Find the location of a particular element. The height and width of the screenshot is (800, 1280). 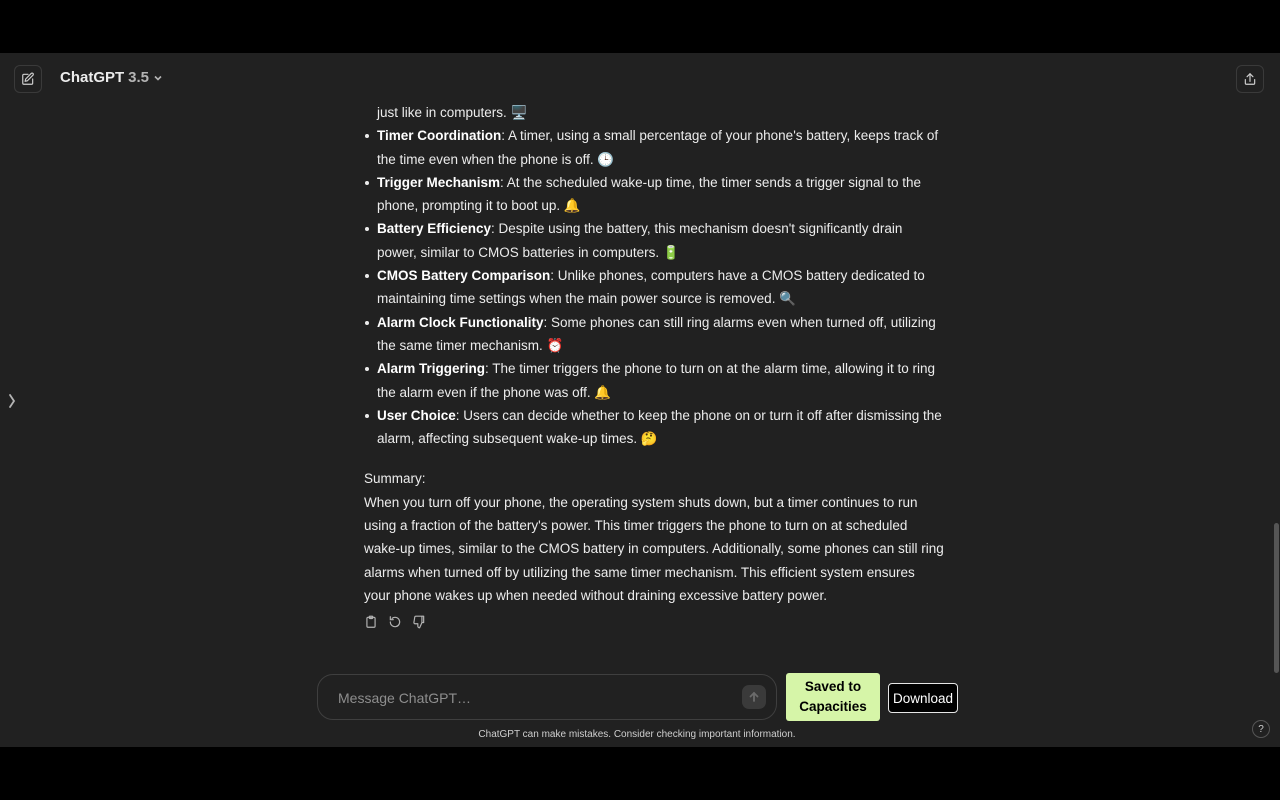

model-selector: ChatGPT 3.5 is located at coordinates (111, 77).